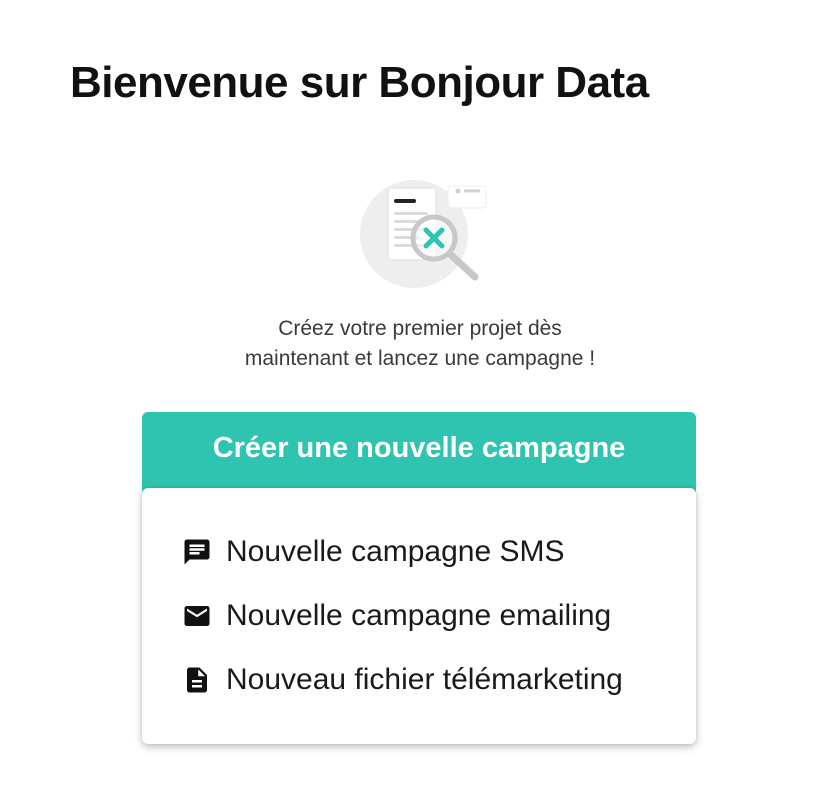 This screenshot has height=802, width=838. I want to click on menu-item-email-campaign: Nouvelle campagne emailing, so click(419, 616).